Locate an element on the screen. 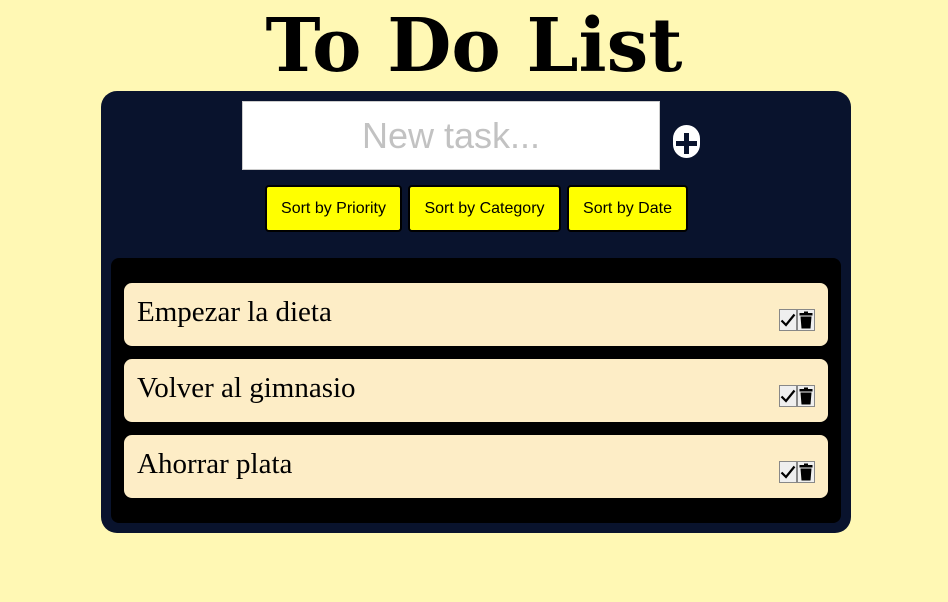 This screenshot has width=948, height=602. page-title: To Do List is located at coordinates (474, 46).